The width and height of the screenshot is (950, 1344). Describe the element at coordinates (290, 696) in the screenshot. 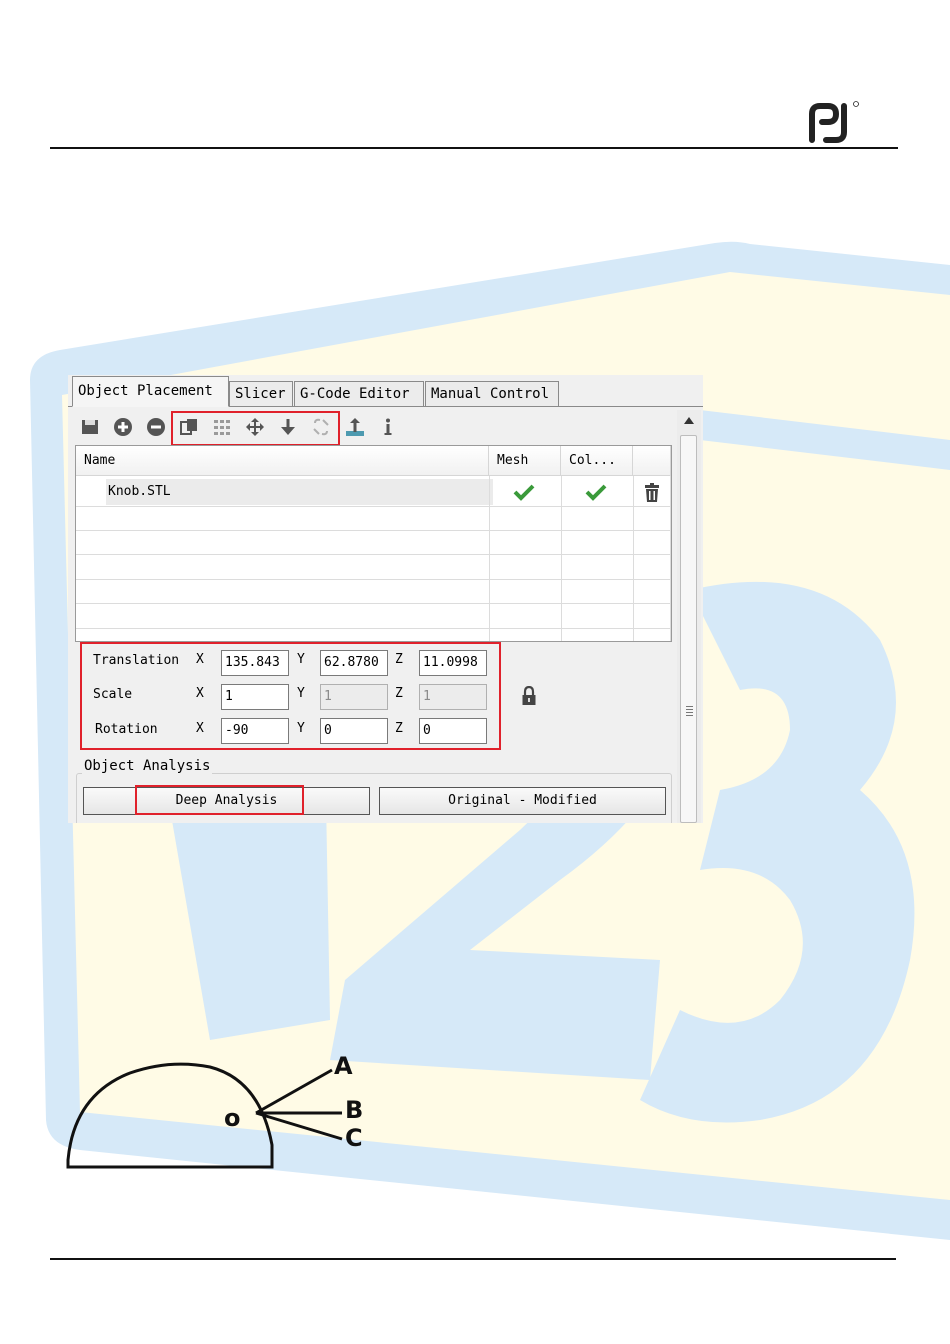

I see `transform-highlight-box` at that location.